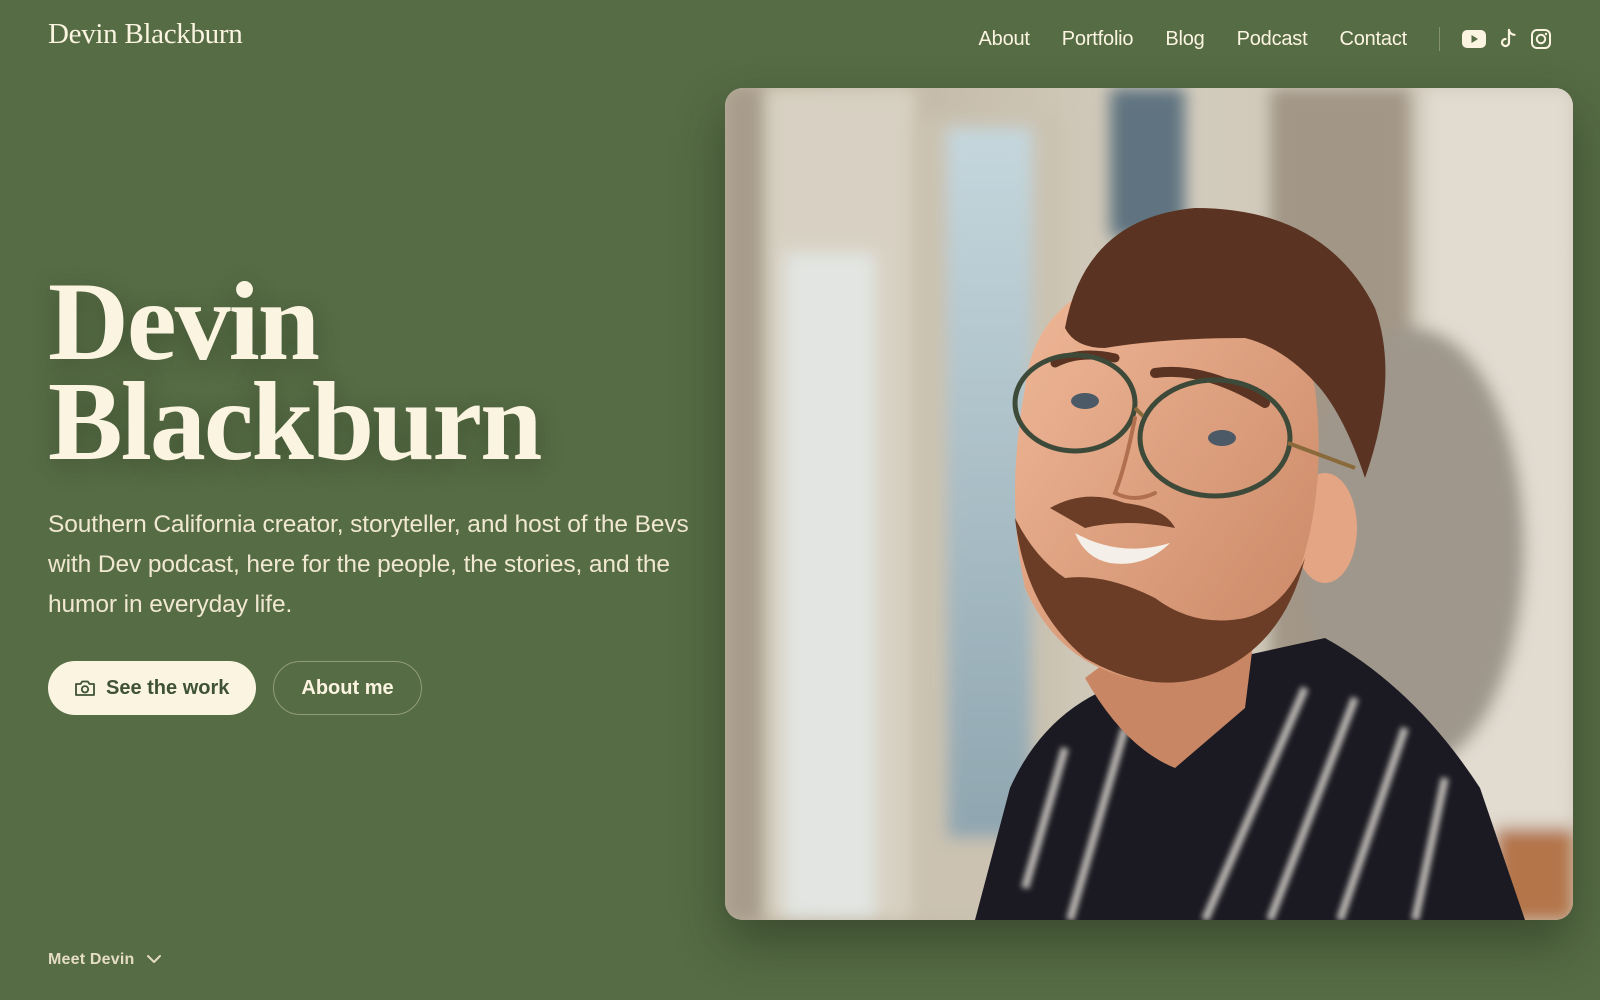 Image resolution: width=1600 pixels, height=1000 pixels. Describe the element at coordinates (1439, 39) in the screenshot. I see `nav-divider` at that location.